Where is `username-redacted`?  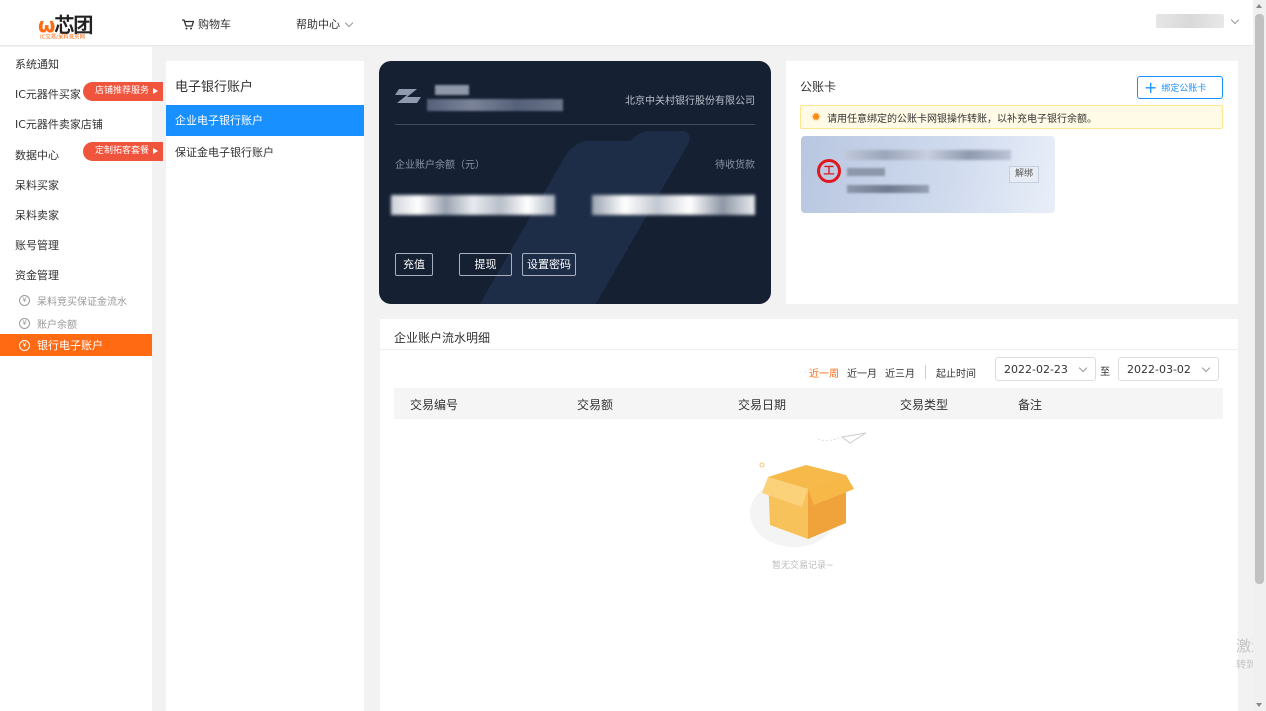 username-redacted is located at coordinates (1190, 21).